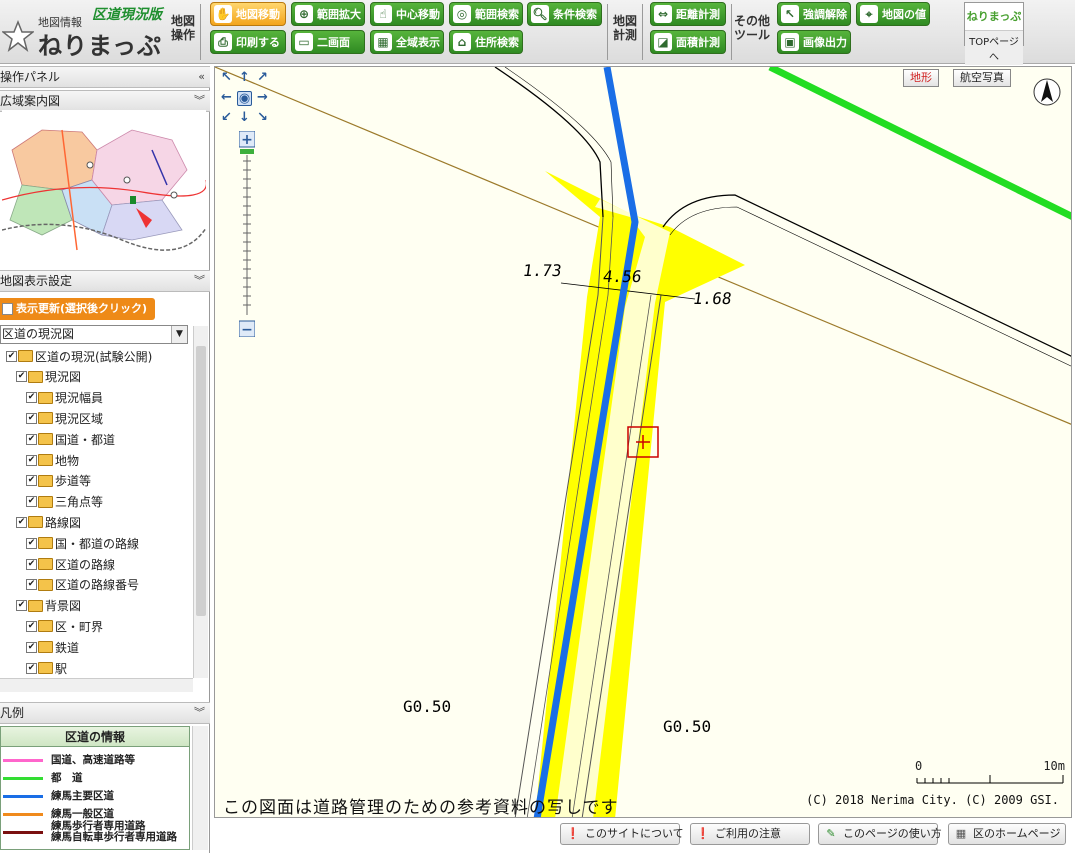 The image size is (1075, 853). I want to click on chevron-down-icon: ▼, so click(179, 334).